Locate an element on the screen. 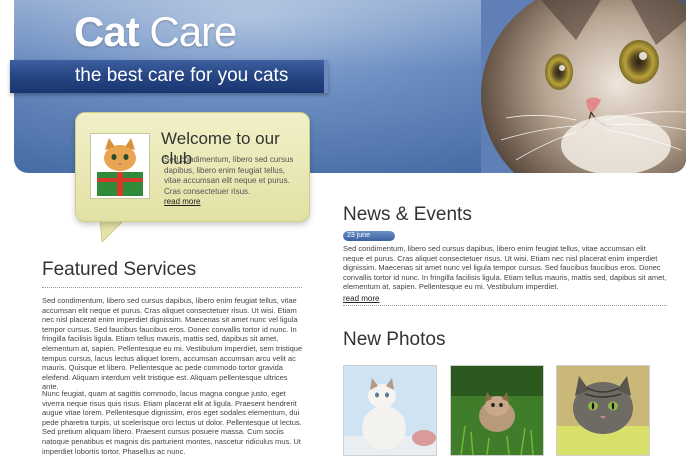  new-photos-title: New Photos is located at coordinates (394, 339).